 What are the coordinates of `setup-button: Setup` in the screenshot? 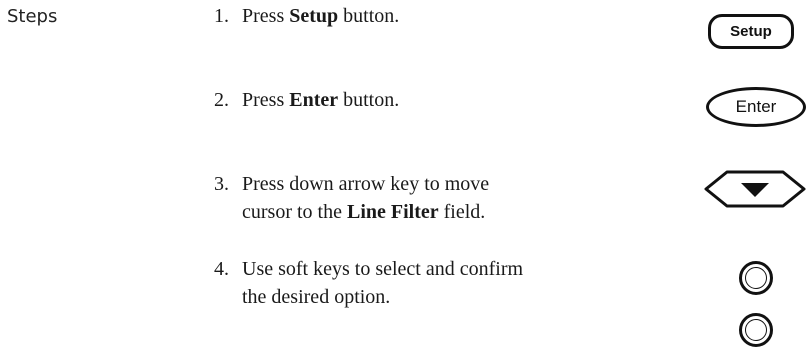 It's located at (751, 31).